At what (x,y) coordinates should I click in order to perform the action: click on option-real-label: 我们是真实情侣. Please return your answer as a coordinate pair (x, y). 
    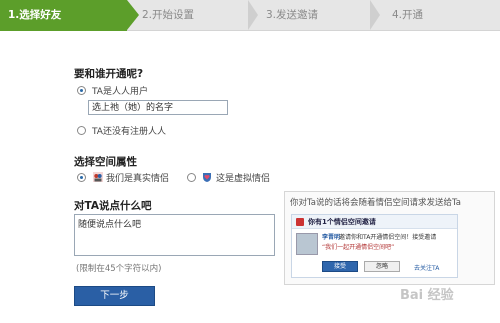
    Looking at the image, I should click on (138, 179).